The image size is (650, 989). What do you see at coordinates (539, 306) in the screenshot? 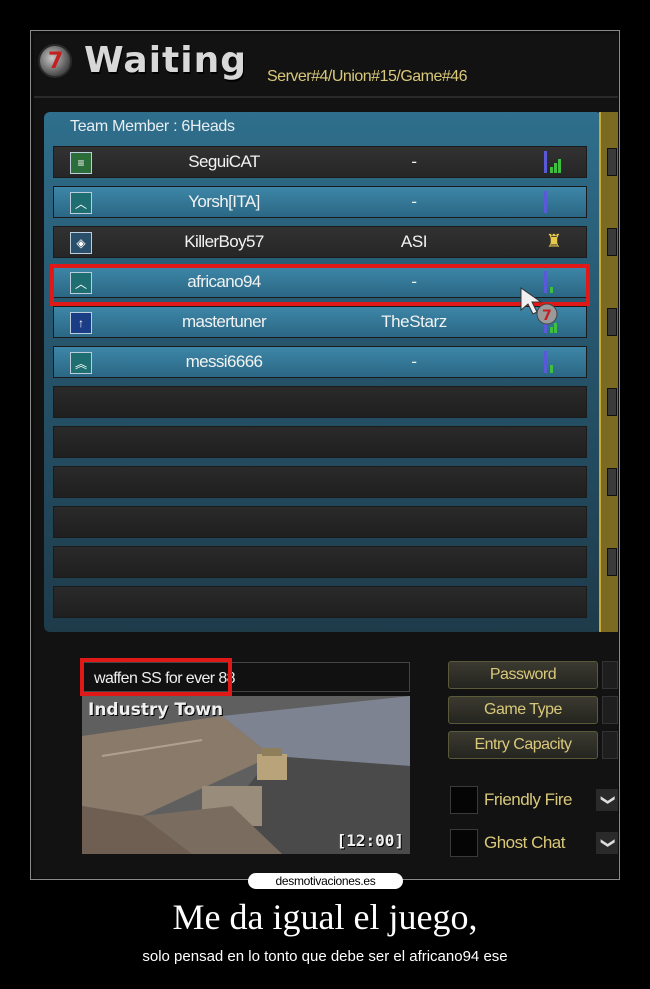
I see `mouse-cursor-icon: 7` at bounding box center [539, 306].